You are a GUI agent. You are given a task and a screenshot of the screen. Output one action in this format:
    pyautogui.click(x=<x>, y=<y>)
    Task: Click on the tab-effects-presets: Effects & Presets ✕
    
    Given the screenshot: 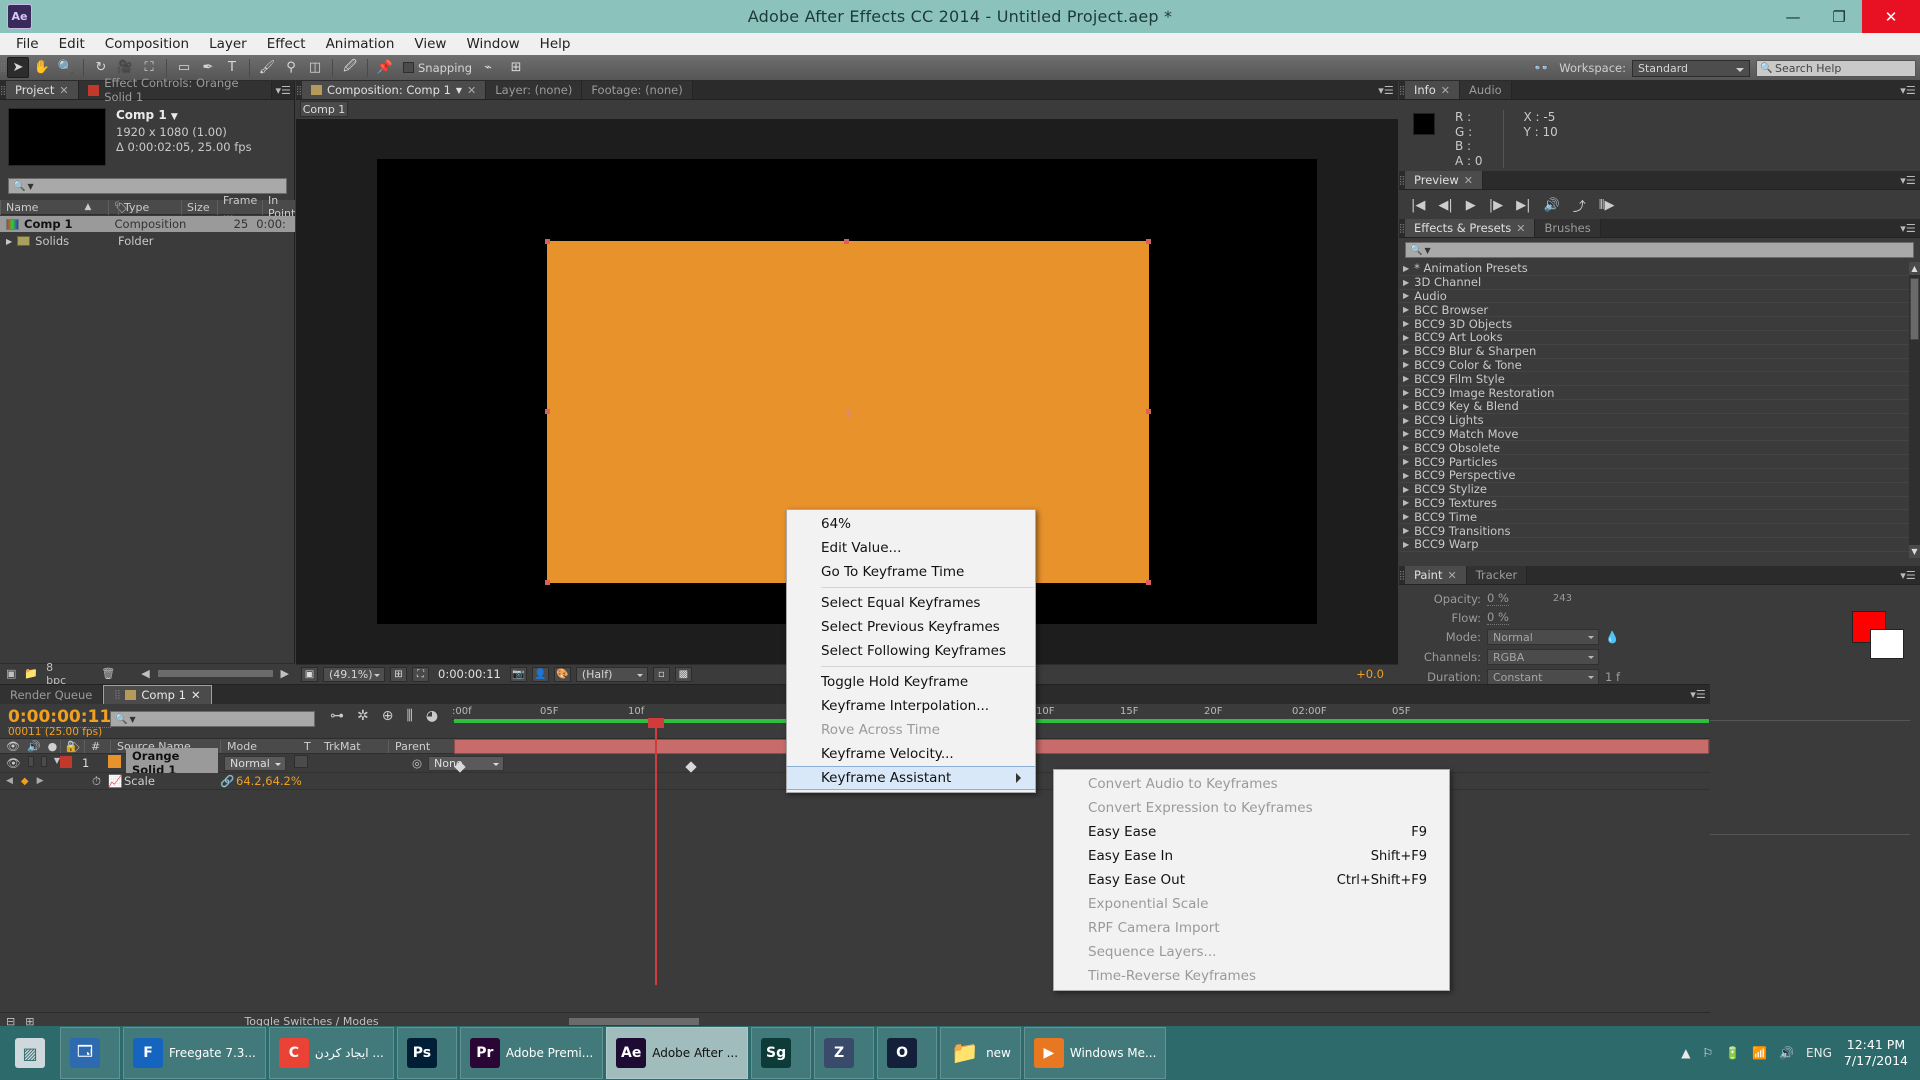 What is the action you would take?
    pyautogui.click(x=1470, y=228)
    